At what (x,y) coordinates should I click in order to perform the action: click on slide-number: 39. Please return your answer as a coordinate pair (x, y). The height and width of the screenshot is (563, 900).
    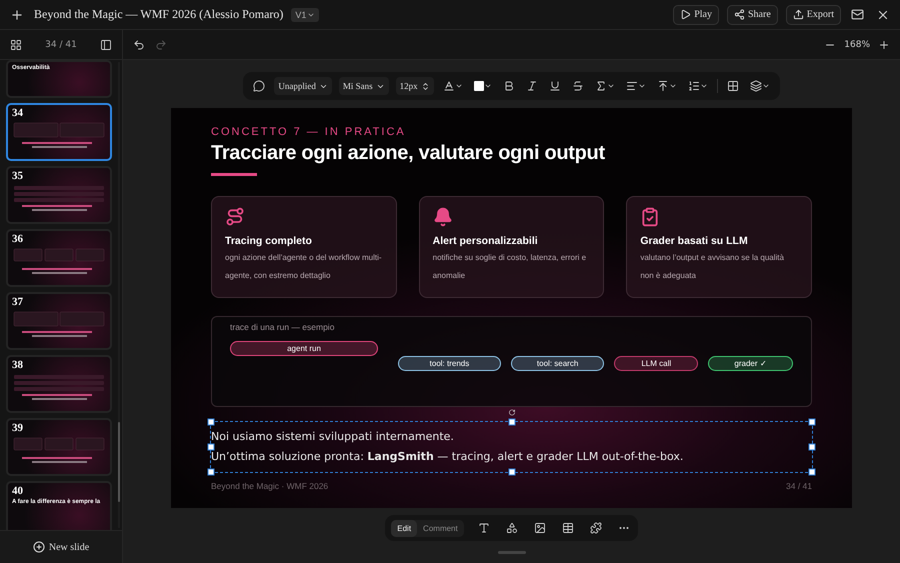
    Looking at the image, I should click on (17, 428).